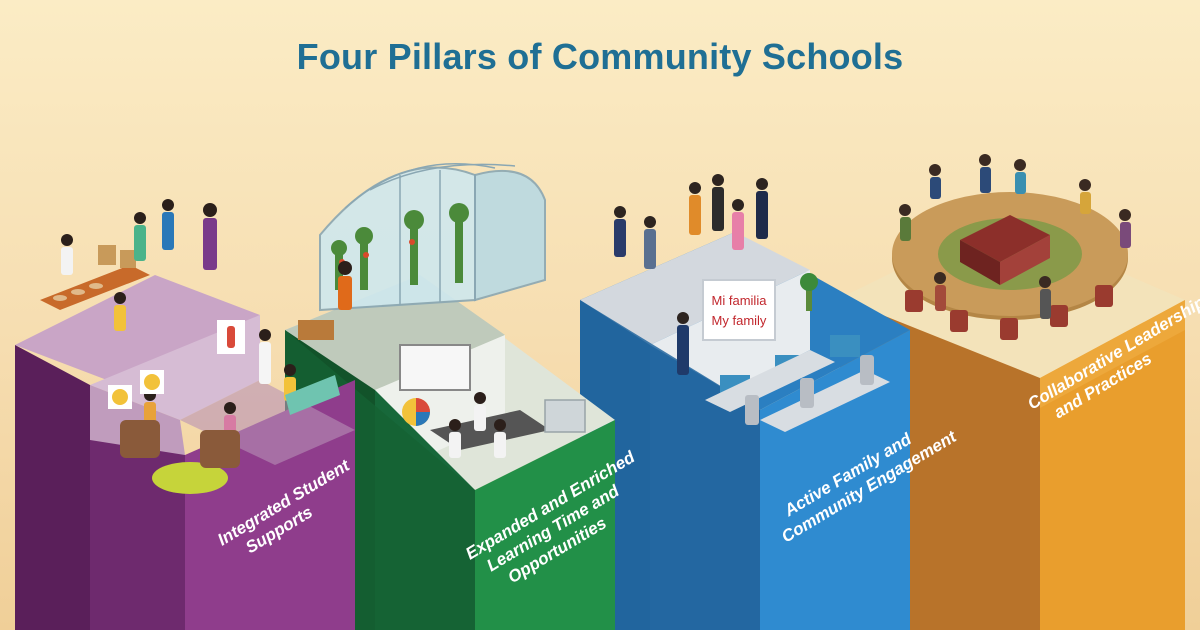 The image size is (1200, 630). Describe the element at coordinates (740, 300) in the screenshot. I see `sign-line-1: Mi familia` at that location.